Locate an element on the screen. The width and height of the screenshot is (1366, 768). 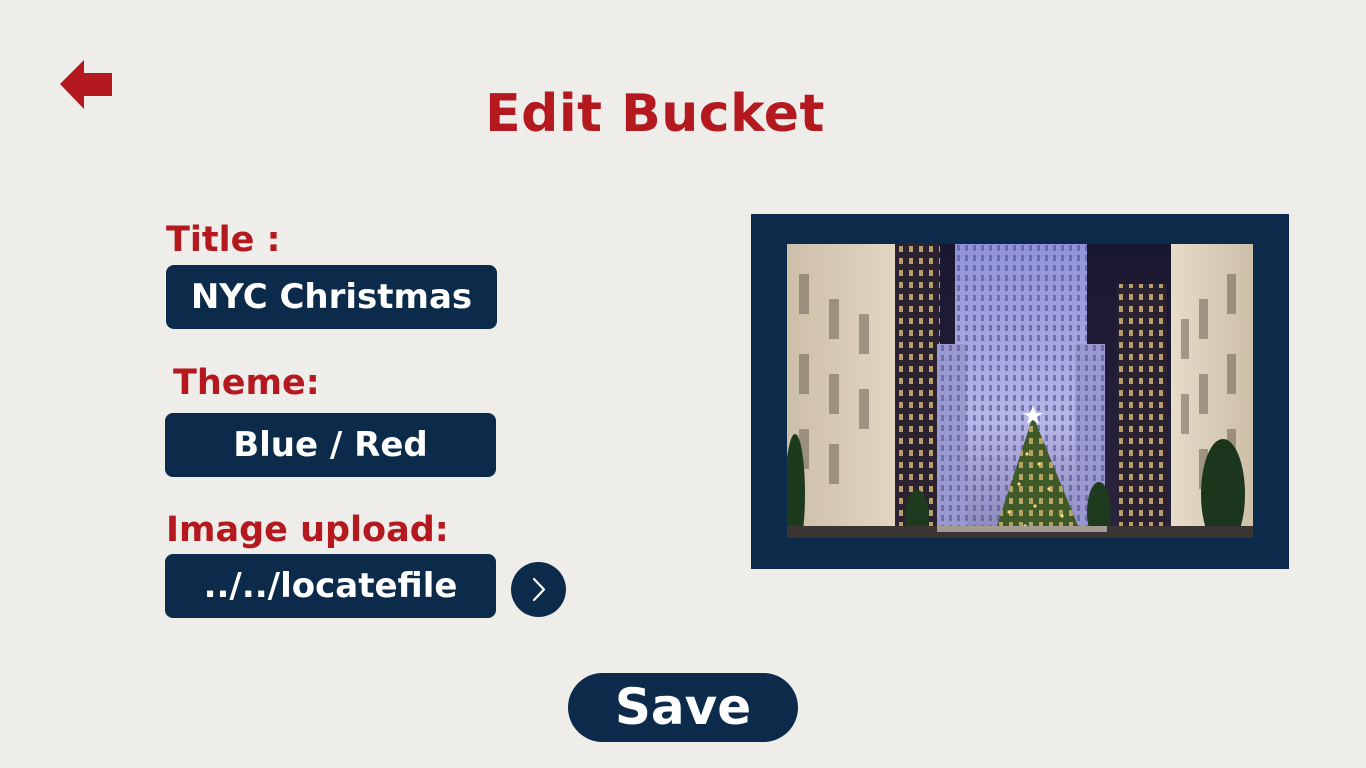
image-path-input is located at coordinates (330, 586).